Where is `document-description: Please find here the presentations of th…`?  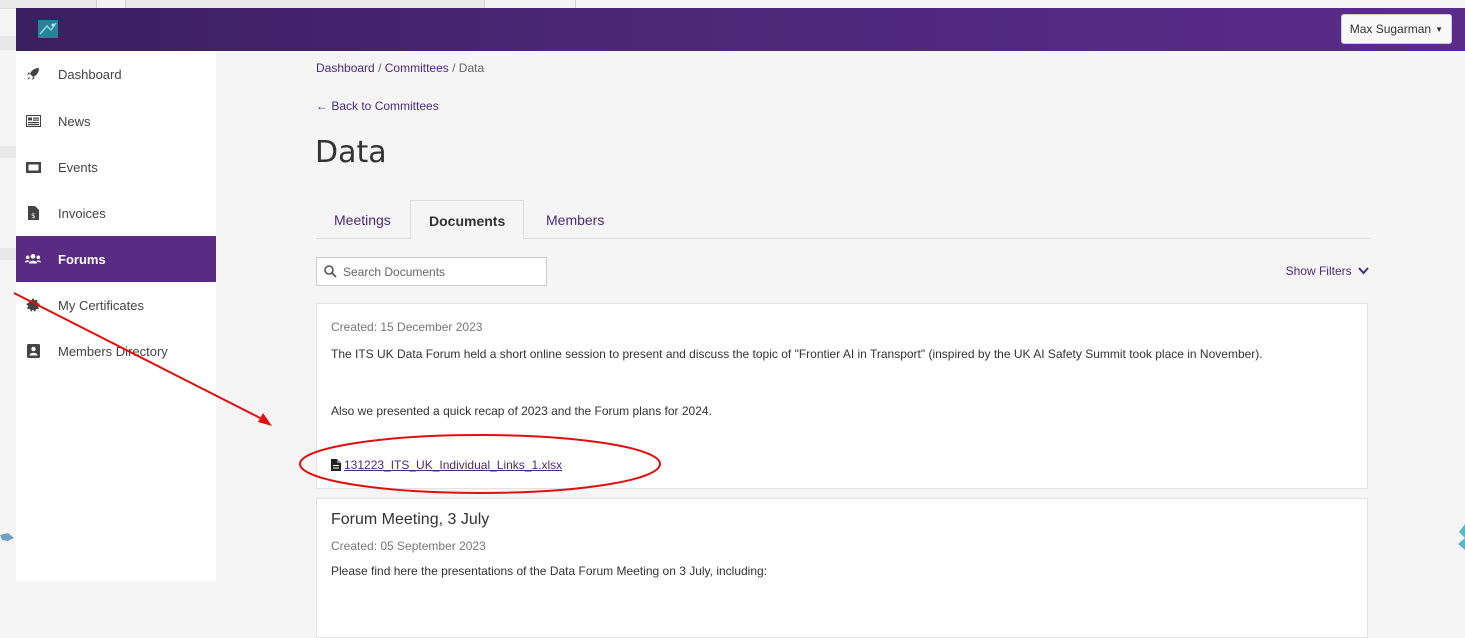 document-description: Please find here the presentations of th… is located at coordinates (549, 571).